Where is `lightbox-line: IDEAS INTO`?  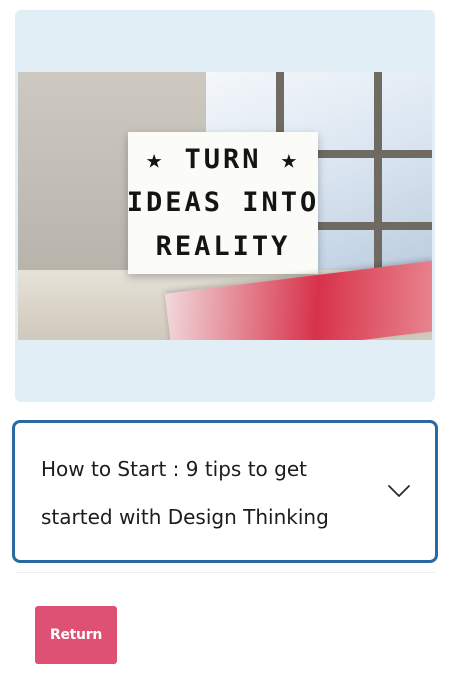 lightbox-line: IDEAS INTO is located at coordinates (223, 203).